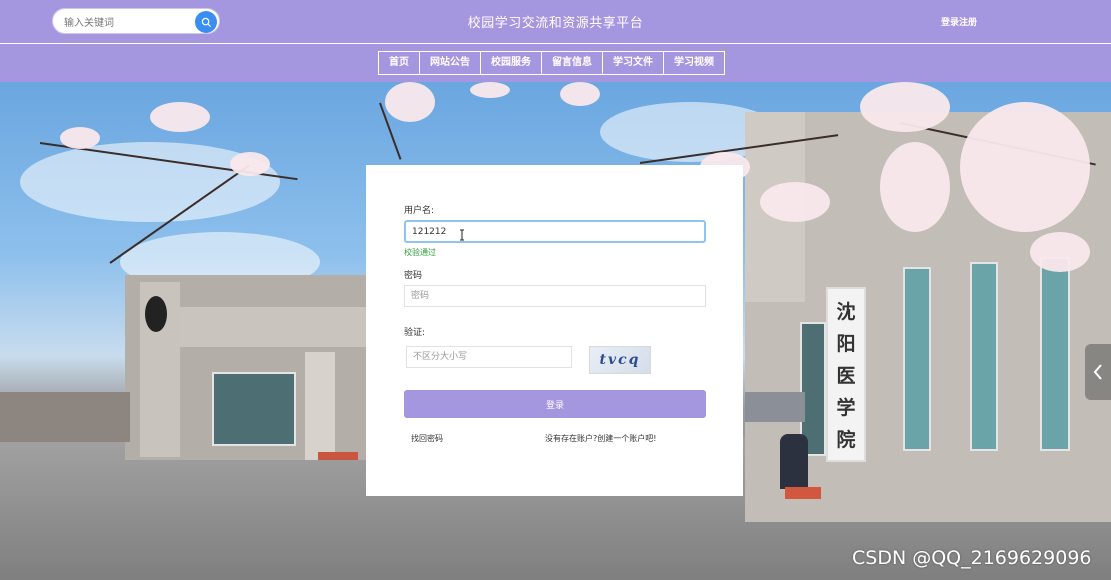 The image size is (1111, 580). I want to click on carousel-prev-button, so click(1098, 372).